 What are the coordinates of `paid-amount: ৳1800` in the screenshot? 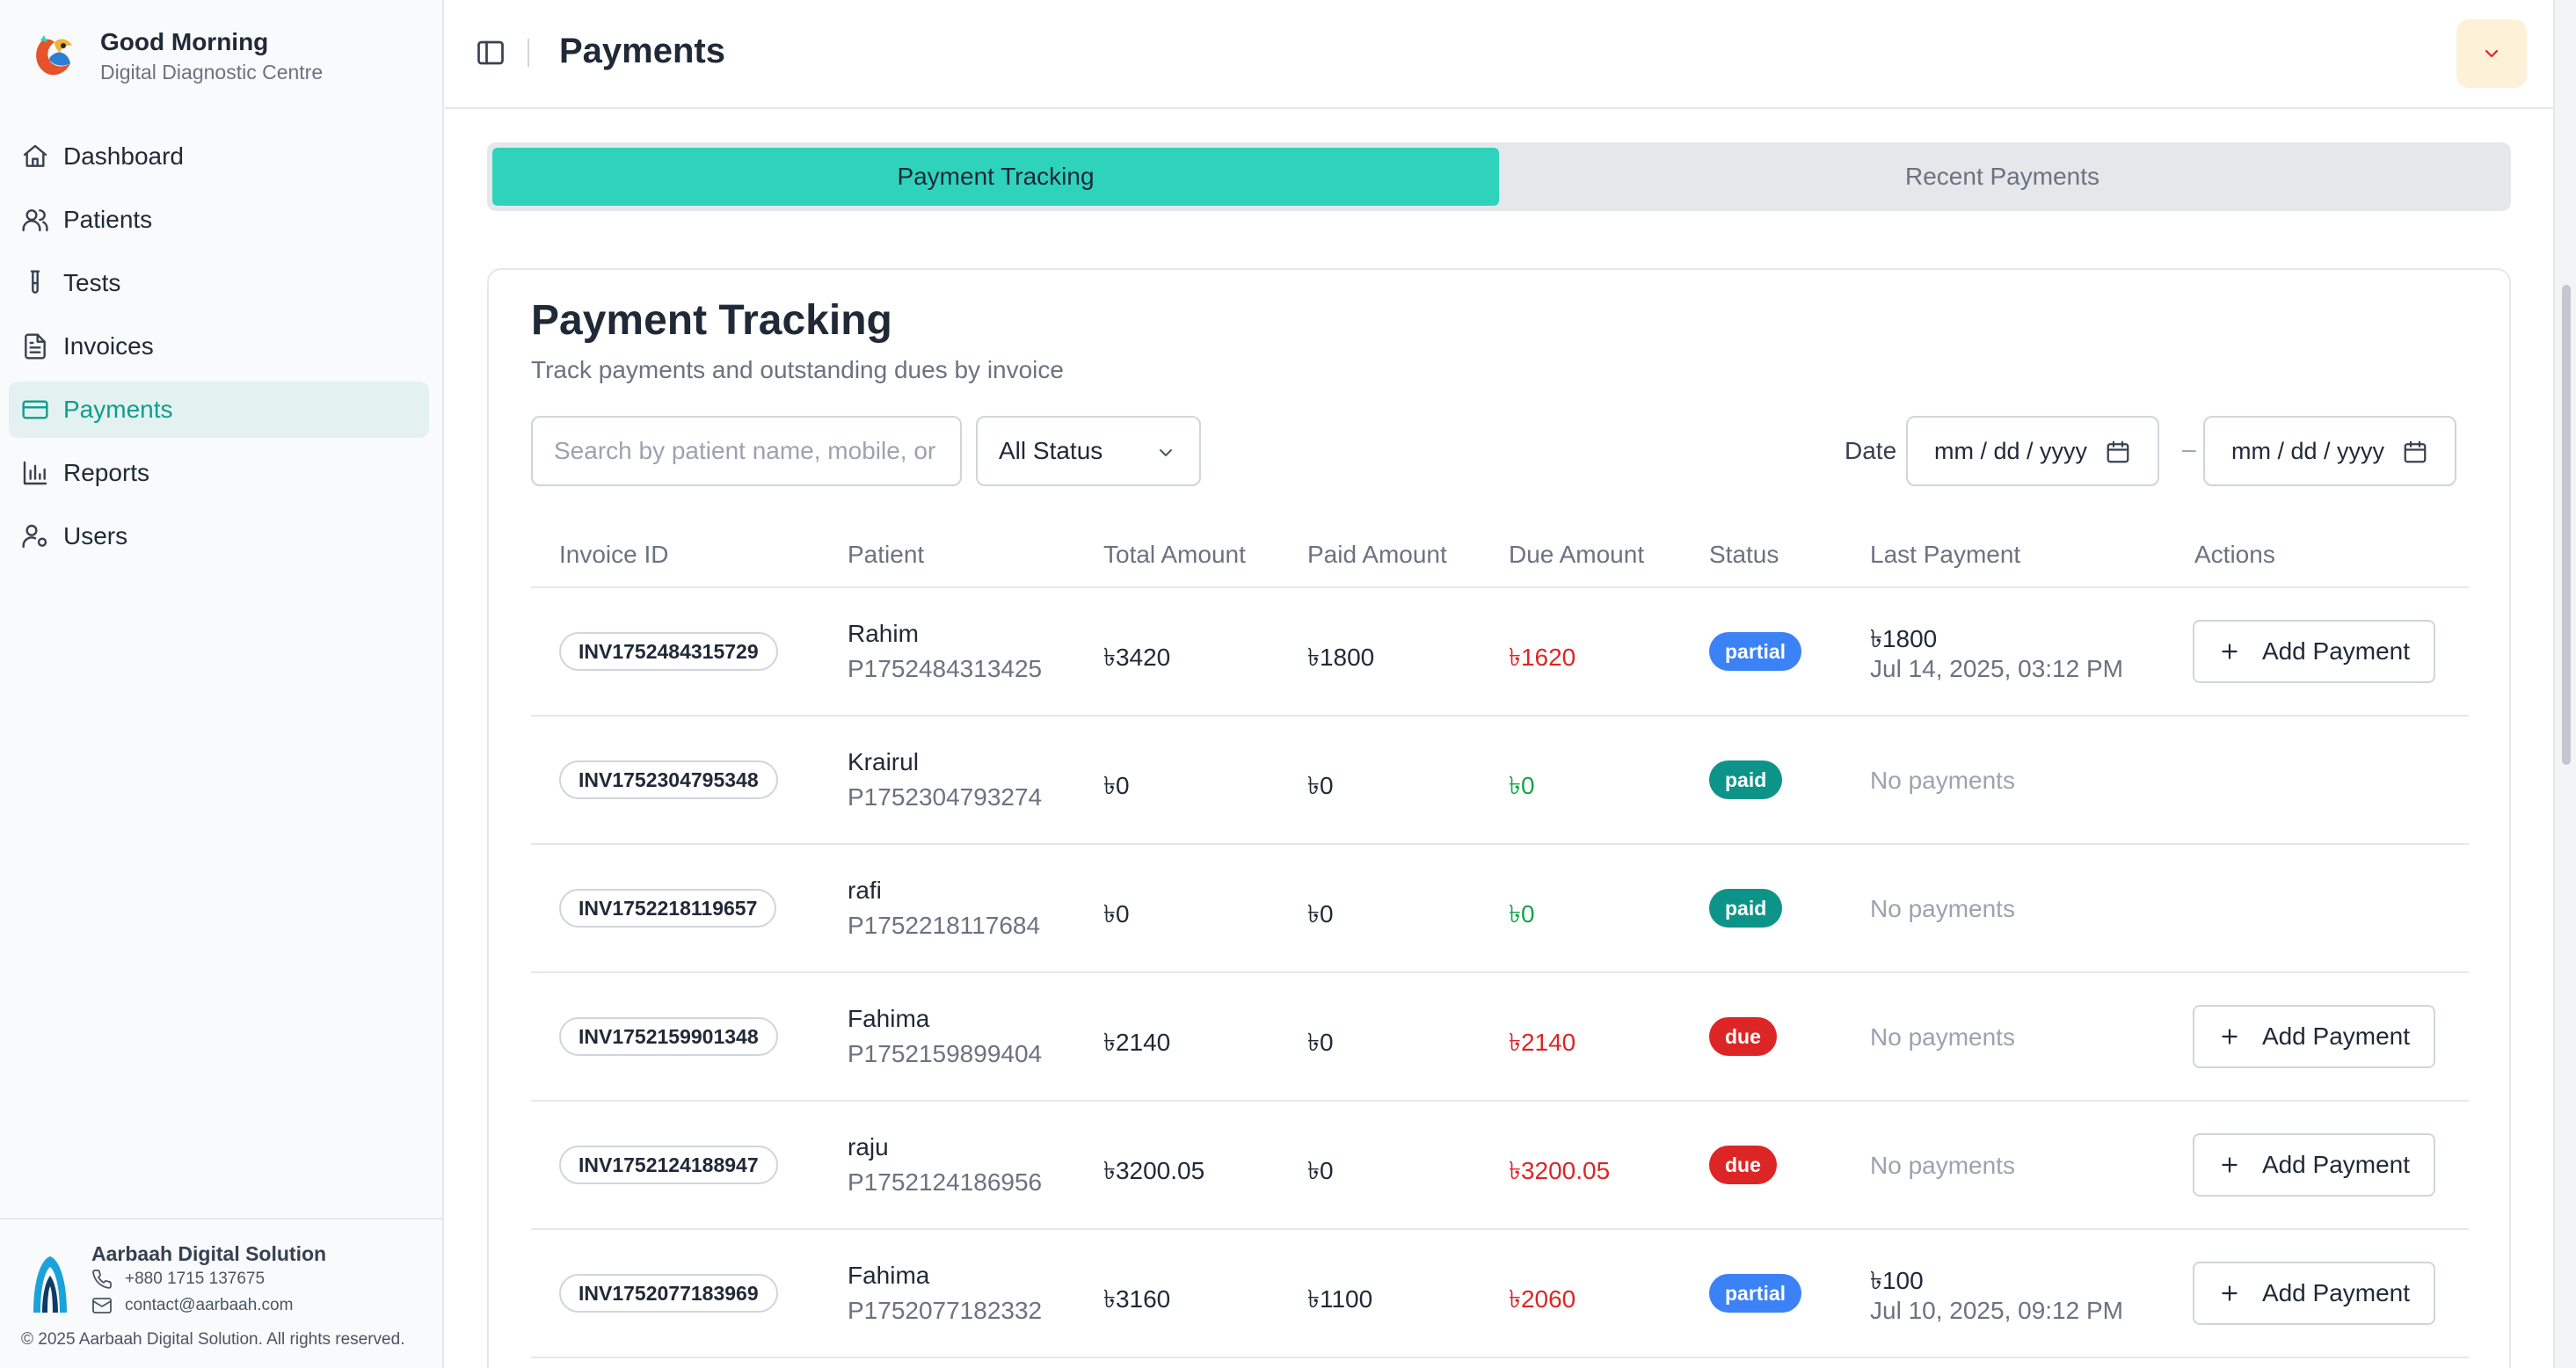 It's located at (1341, 657).